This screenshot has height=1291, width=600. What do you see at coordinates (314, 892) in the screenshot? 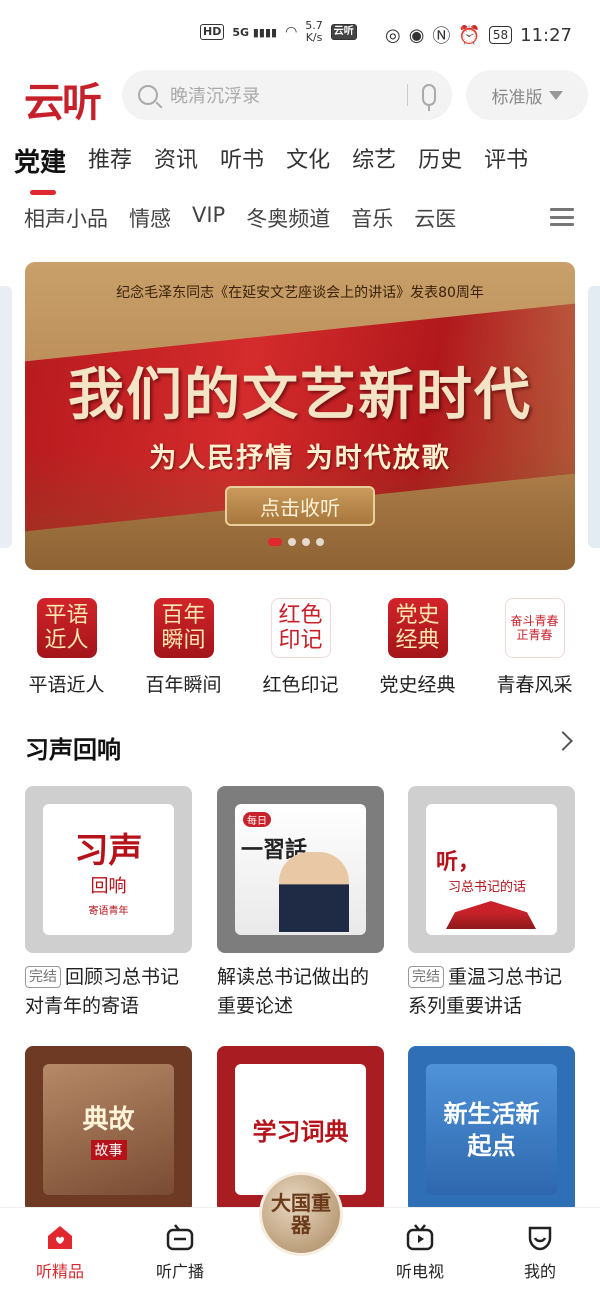
I see `portrait-image` at bounding box center [314, 892].